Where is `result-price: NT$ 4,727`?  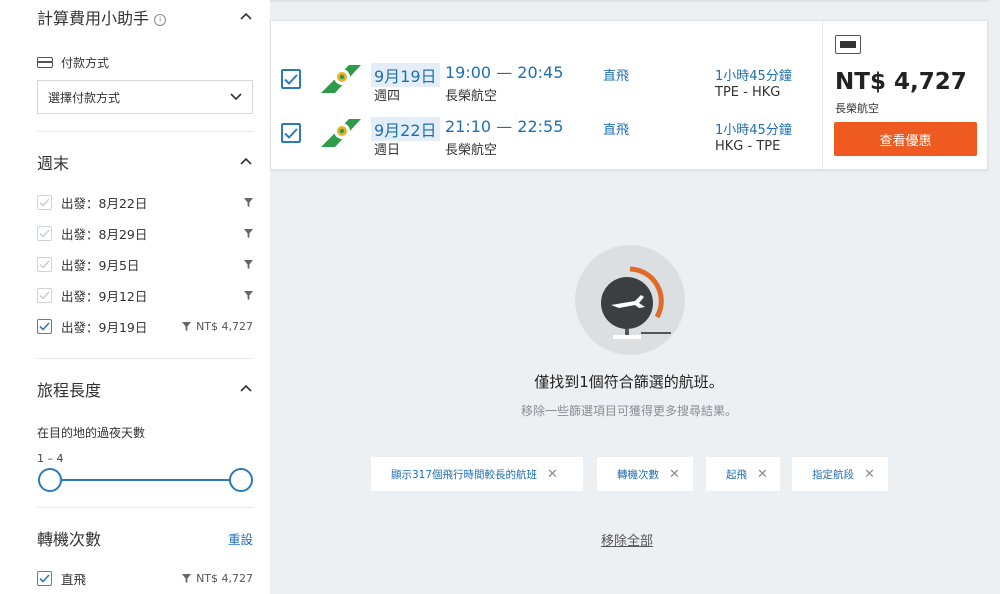
result-price: NT$ 4,727 is located at coordinates (901, 82).